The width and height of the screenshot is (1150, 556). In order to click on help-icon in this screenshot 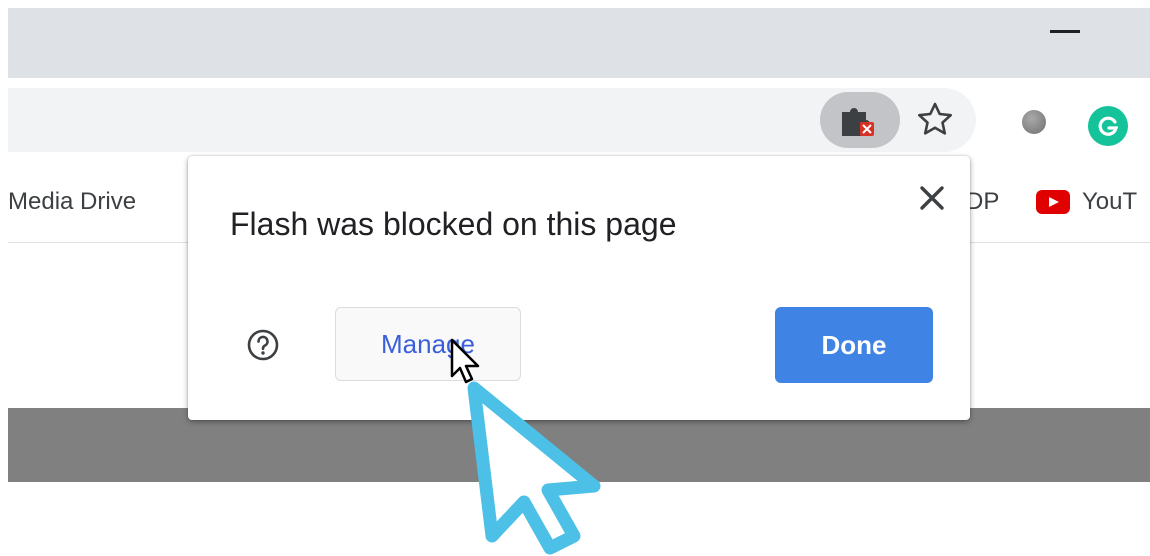, I will do `click(263, 345)`.